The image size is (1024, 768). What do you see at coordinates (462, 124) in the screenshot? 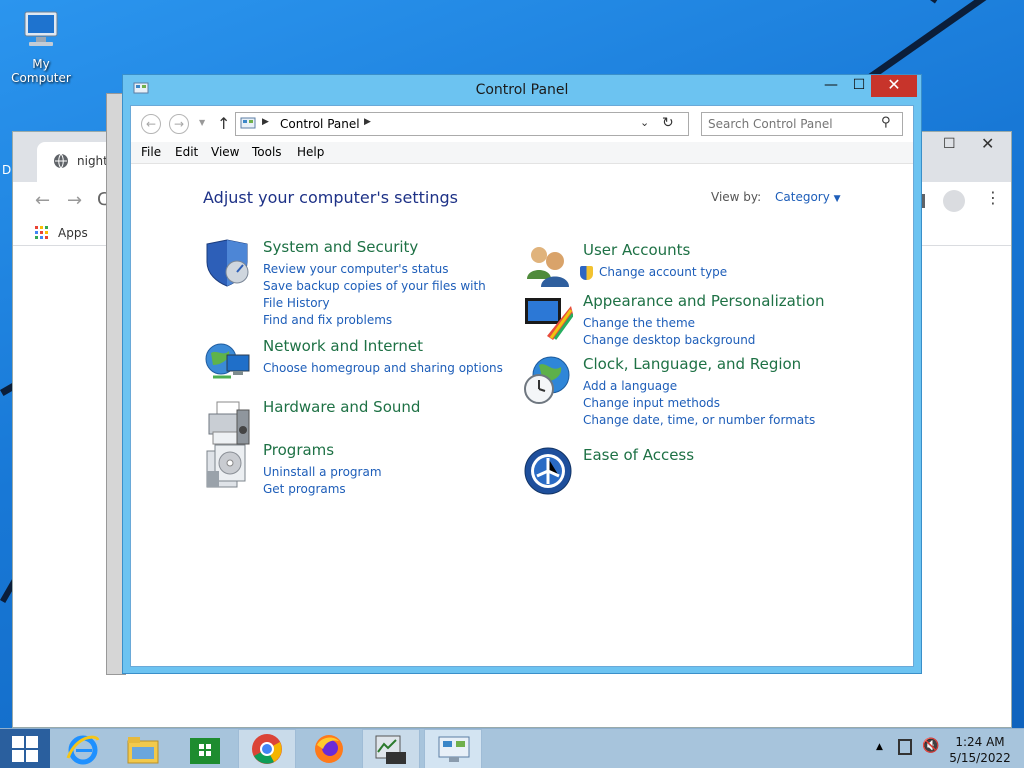
I see `address-bar: ▶ Control Panel ▶ ⌄ ↻` at bounding box center [462, 124].